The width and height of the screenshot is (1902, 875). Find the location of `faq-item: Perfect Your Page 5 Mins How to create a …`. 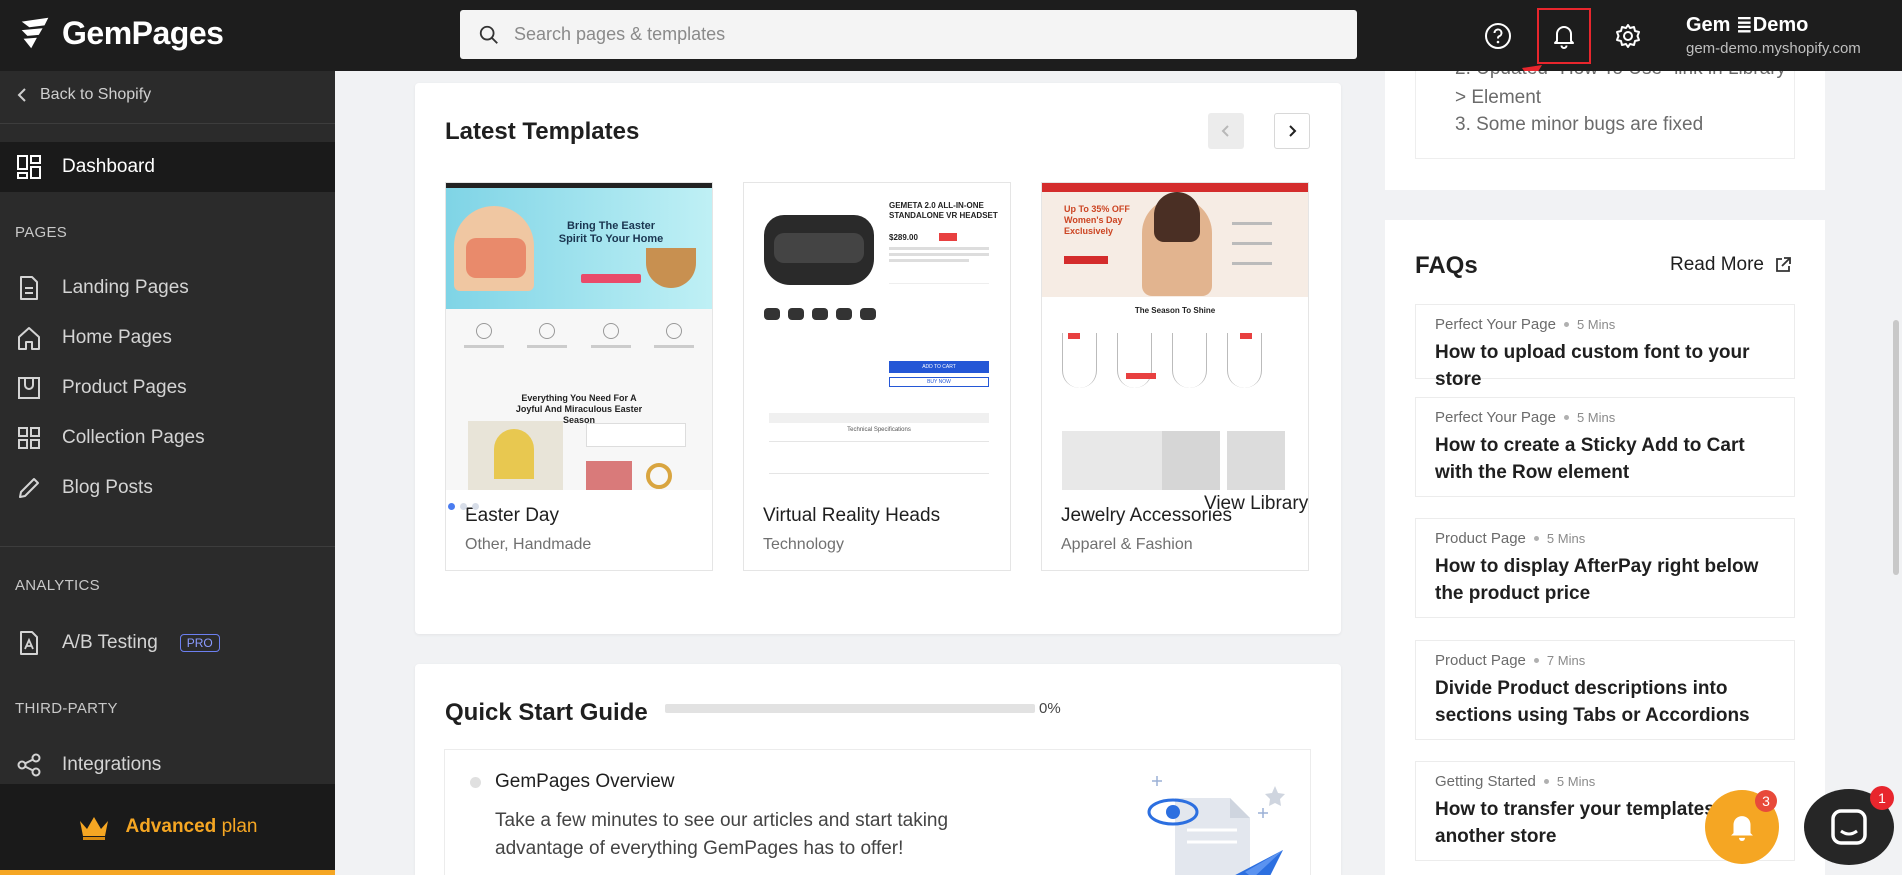

faq-item: Perfect Your Page 5 Mins How to create a … is located at coordinates (1605, 447).